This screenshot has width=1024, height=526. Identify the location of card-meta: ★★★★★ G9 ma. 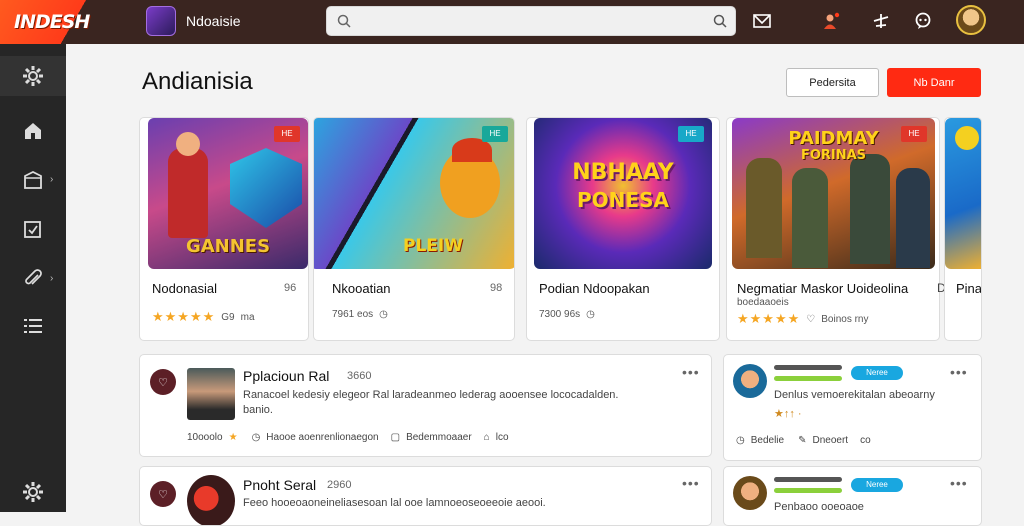
(203, 317).